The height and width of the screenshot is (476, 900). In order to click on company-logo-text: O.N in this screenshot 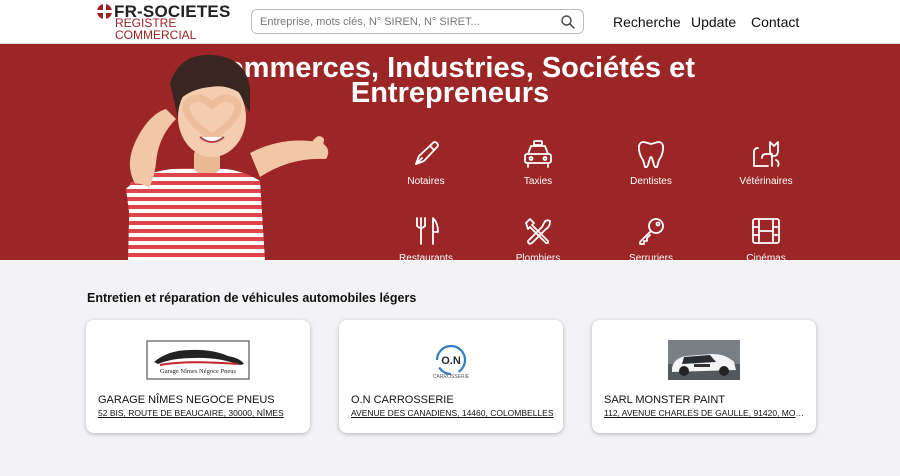, I will do `click(451, 361)`.